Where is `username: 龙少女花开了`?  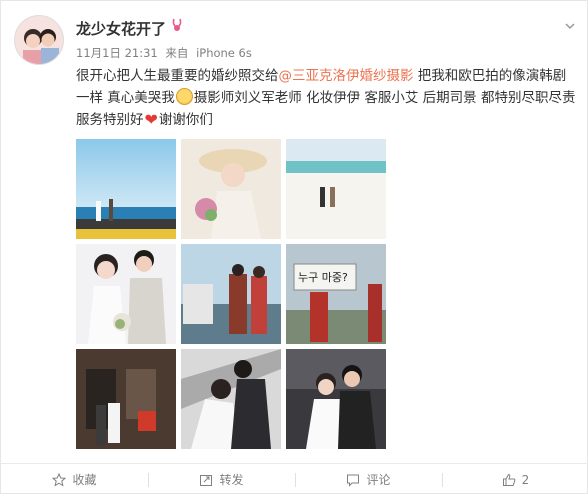
username: 龙少女花开了 is located at coordinates (130, 28).